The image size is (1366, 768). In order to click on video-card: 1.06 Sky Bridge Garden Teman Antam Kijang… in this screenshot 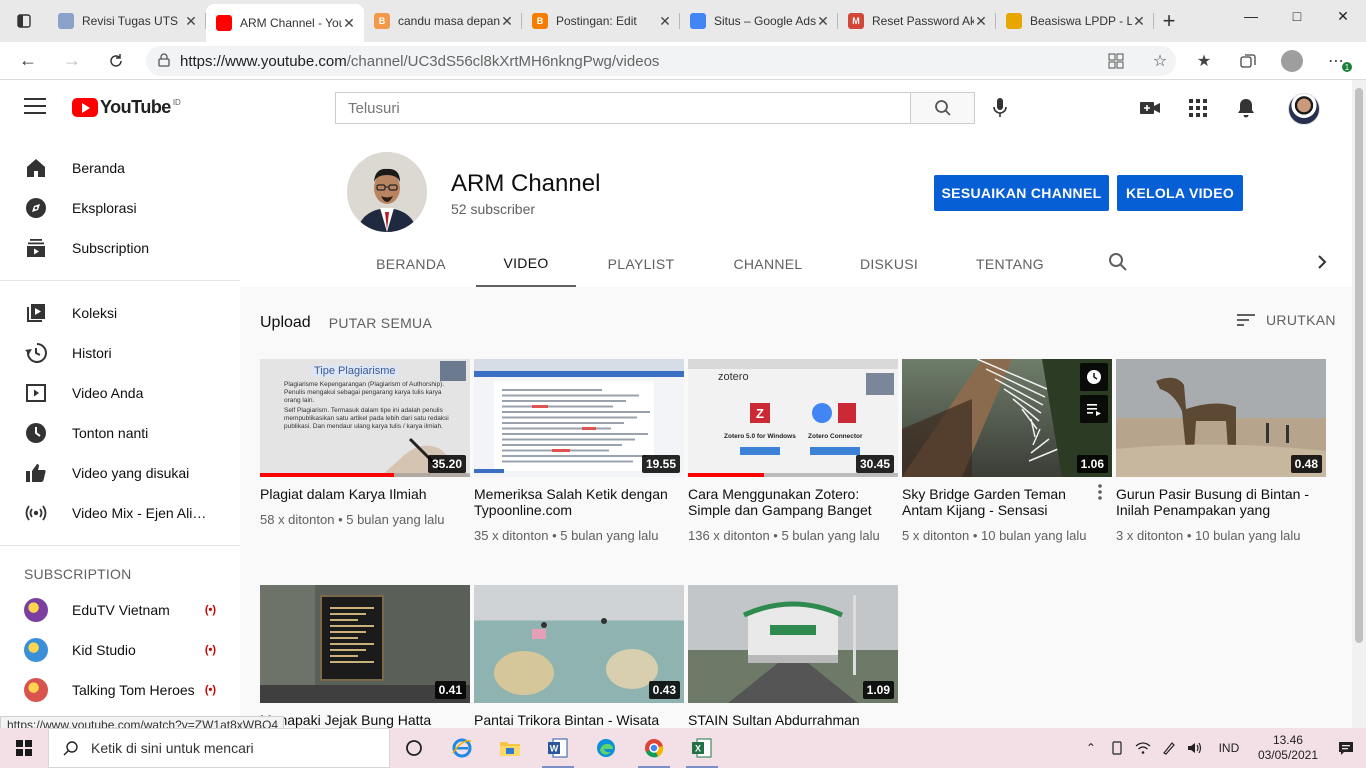, I will do `click(1007, 452)`.